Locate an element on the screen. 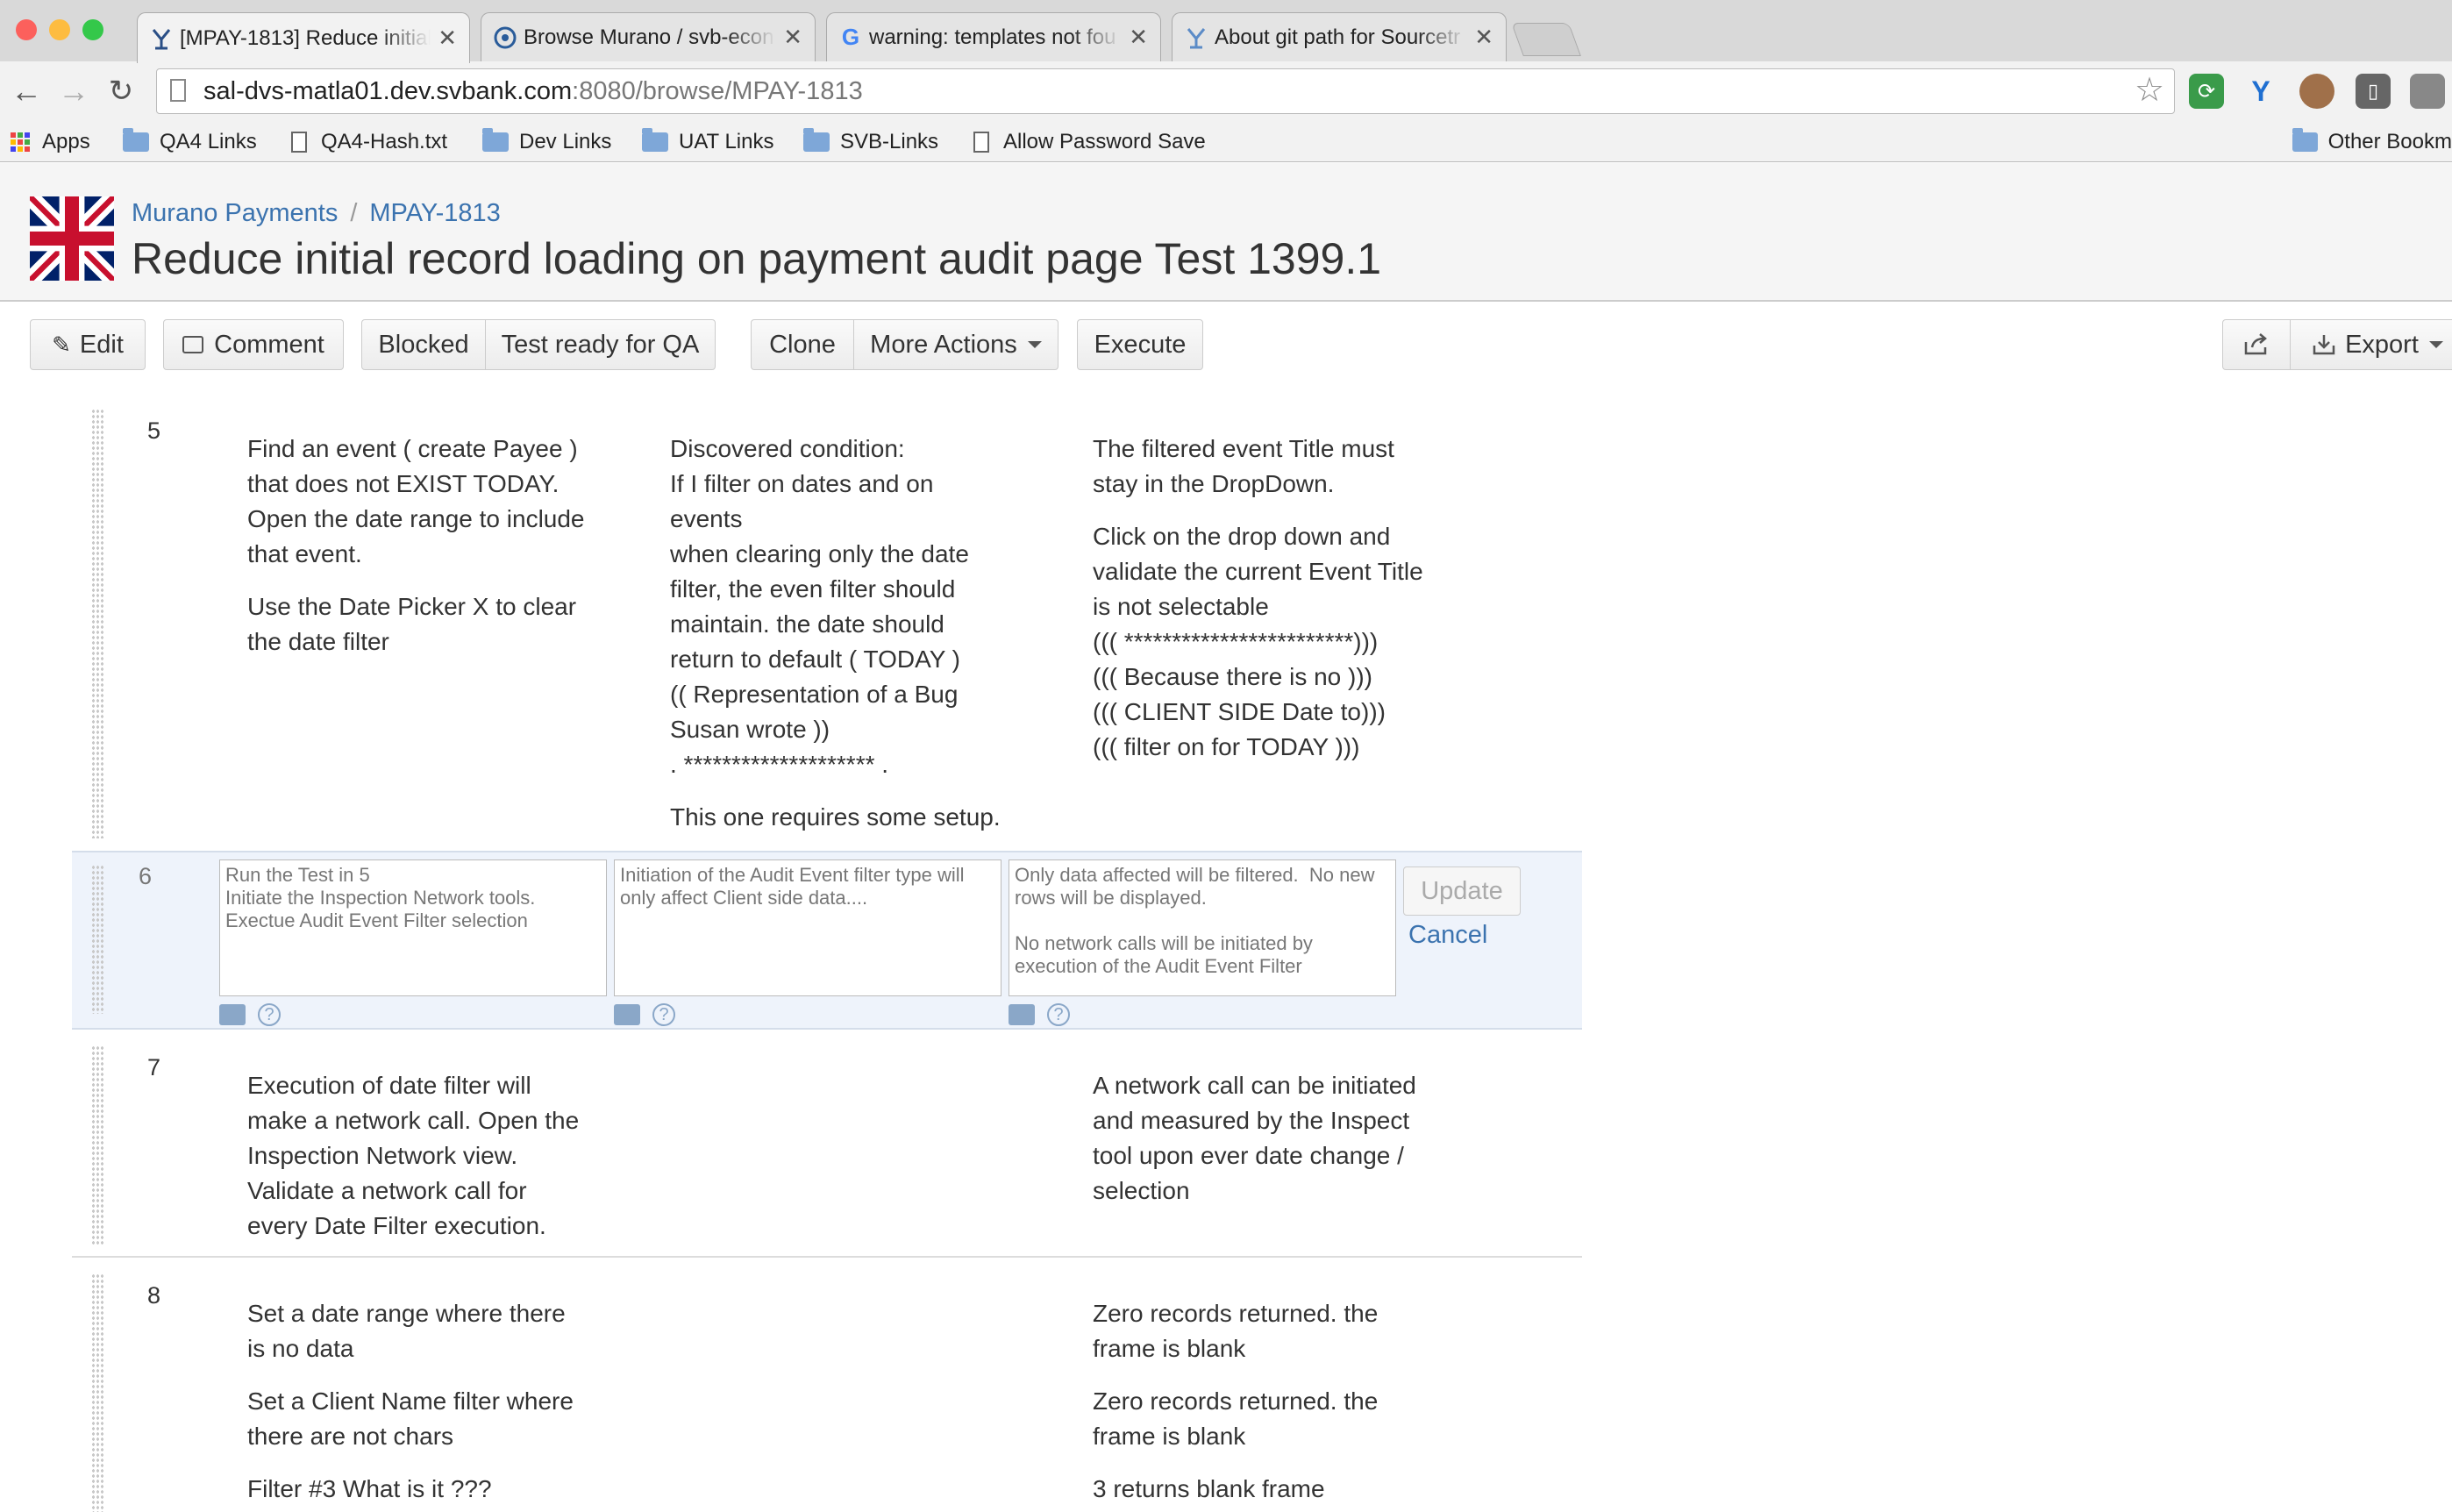 The height and width of the screenshot is (1512, 2452). bookmark-label: Dev Links is located at coordinates (565, 141).